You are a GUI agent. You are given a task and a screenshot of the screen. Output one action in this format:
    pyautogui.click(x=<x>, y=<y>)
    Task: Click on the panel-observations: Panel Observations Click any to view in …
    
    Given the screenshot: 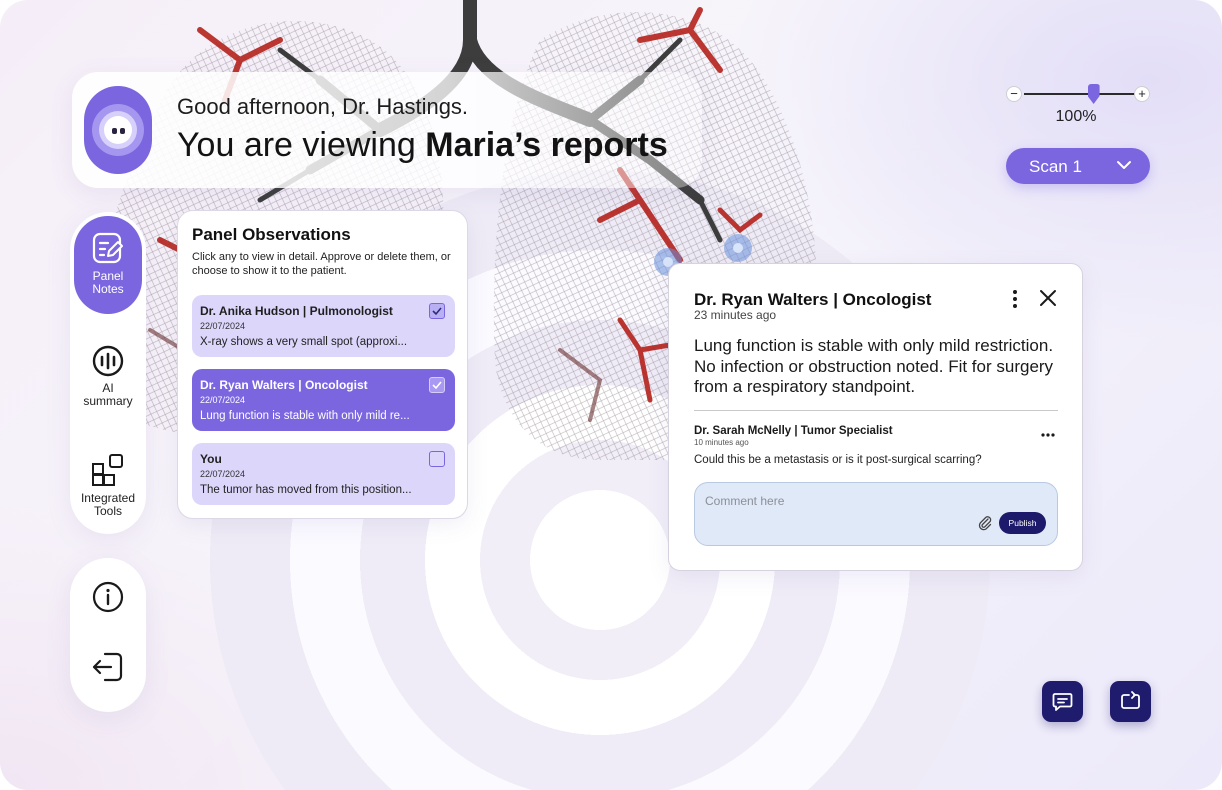 What is the action you would take?
    pyautogui.click(x=322, y=364)
    